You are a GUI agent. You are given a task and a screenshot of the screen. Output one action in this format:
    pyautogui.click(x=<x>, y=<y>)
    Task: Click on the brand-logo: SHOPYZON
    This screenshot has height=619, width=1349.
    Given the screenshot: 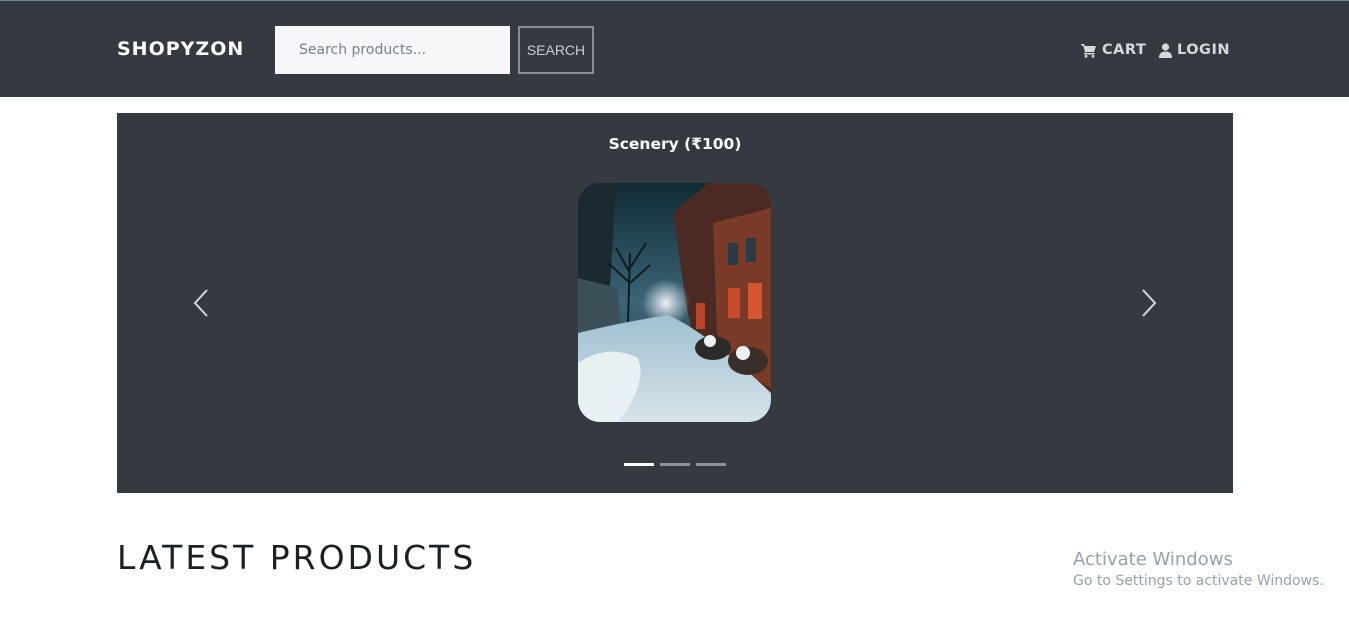 What is the action you would take?
    pyautogui.click(x=180, y=49)
    